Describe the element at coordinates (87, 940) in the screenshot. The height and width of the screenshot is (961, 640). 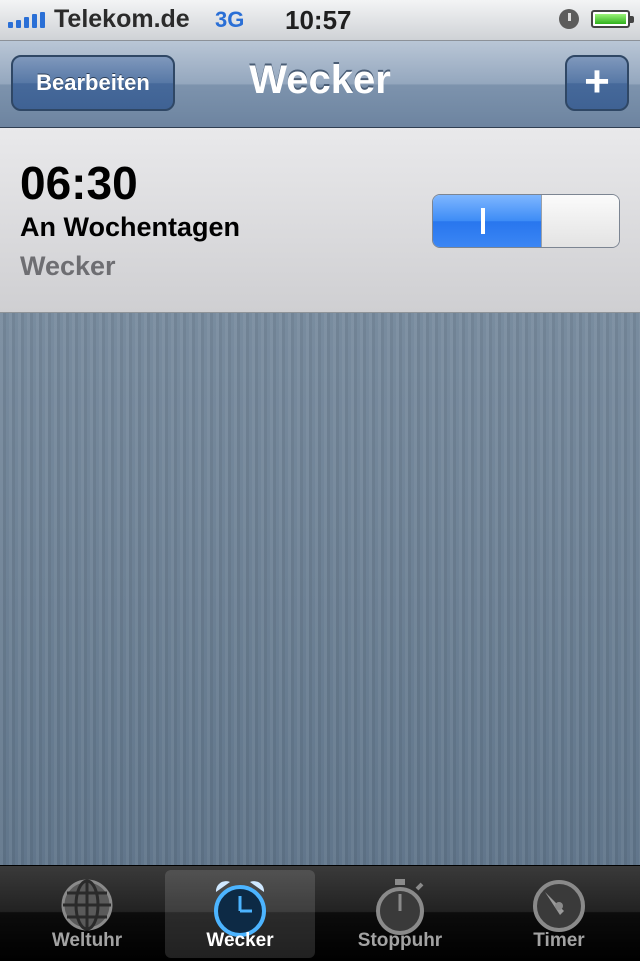
I see `tab-label: Weltuhr` at that location.